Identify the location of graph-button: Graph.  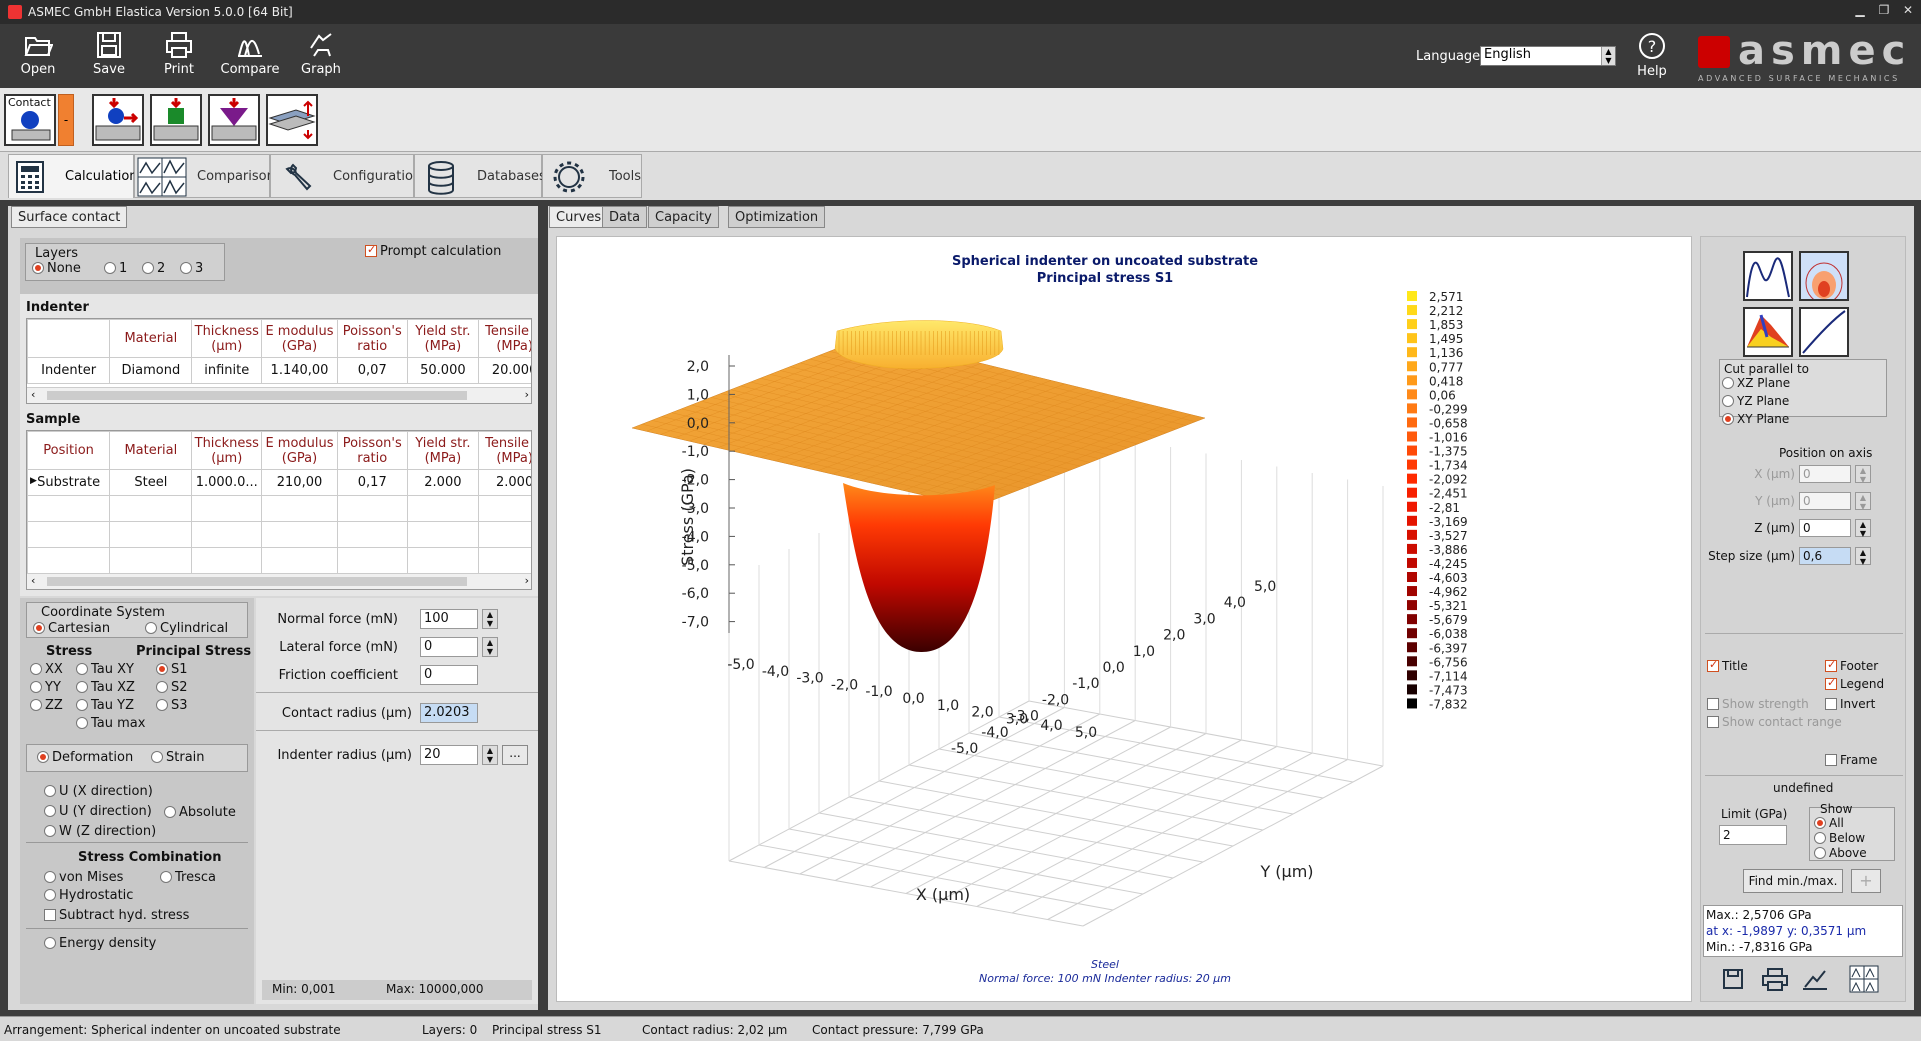
(321, 53).